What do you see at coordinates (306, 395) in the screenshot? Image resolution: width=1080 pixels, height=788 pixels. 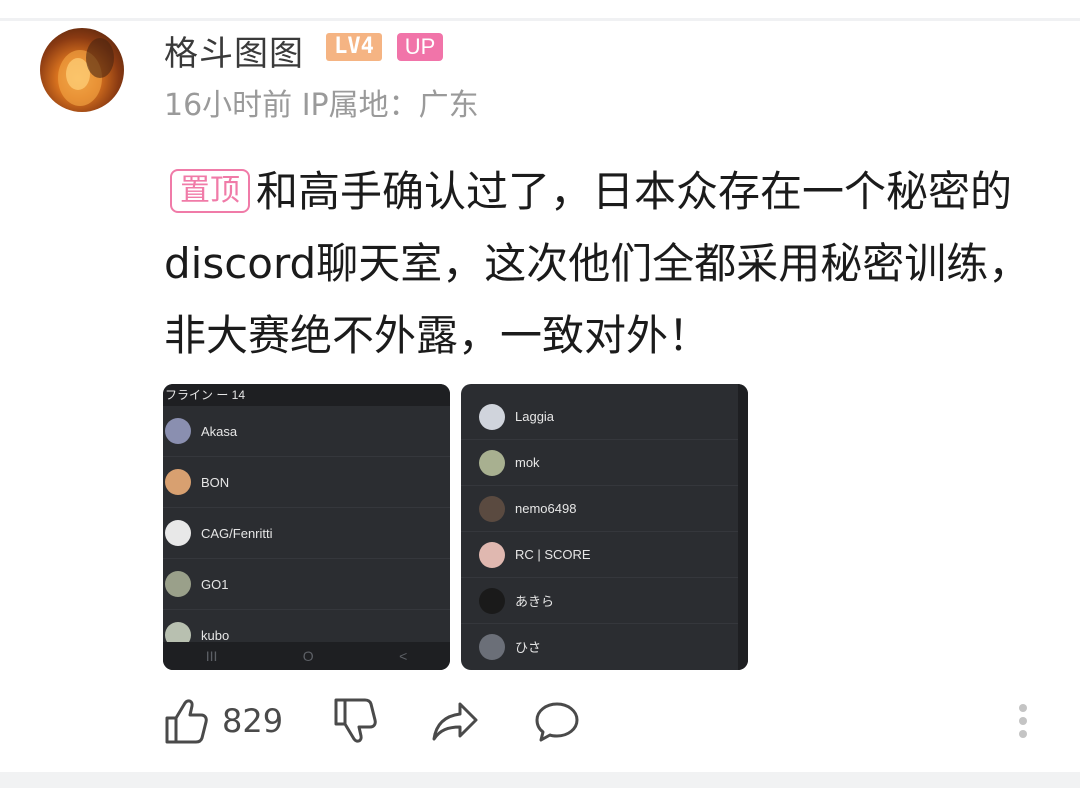 I see `shot1-header: フライン ー 14` at bounding box center [306, 395].